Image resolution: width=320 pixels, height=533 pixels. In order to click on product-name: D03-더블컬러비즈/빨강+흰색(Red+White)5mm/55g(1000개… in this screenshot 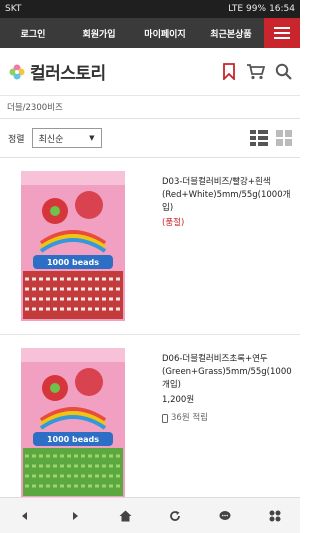, I will do `click(227, 195)`.